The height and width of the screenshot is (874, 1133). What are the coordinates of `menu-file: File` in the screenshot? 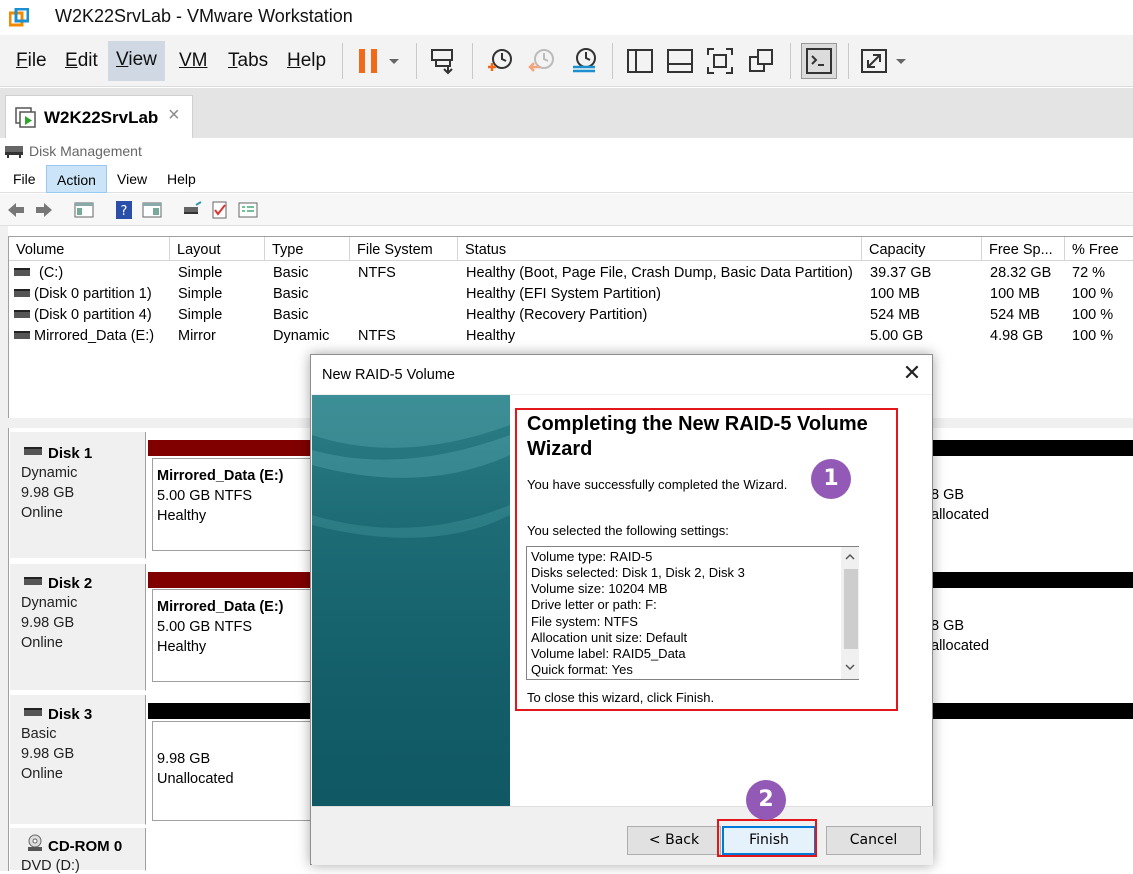 It's located at (31, 62).